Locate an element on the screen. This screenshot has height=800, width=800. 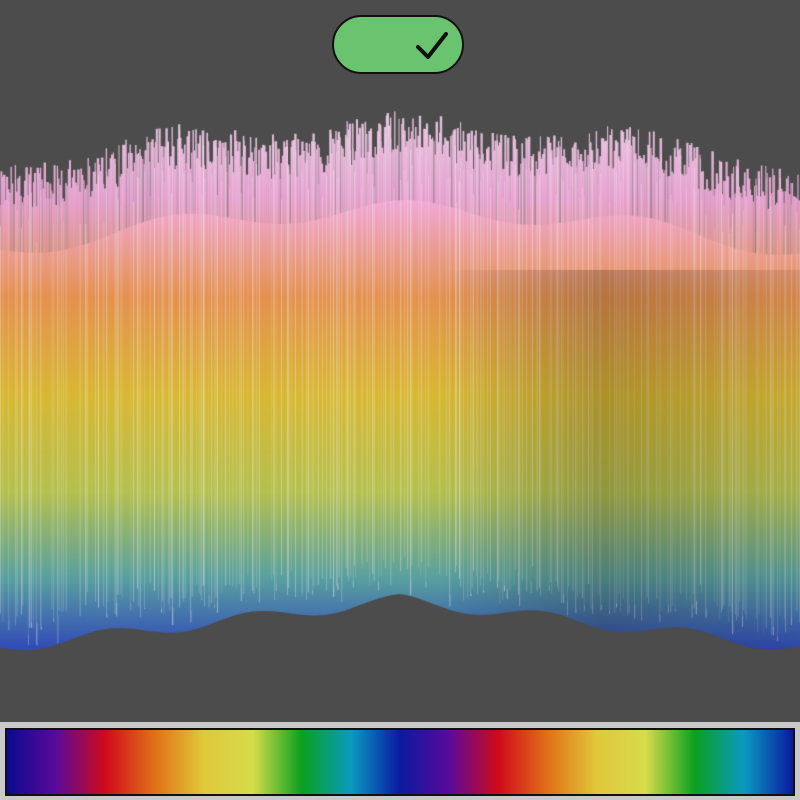
colormap-bar is located at coordinates (400, 762).